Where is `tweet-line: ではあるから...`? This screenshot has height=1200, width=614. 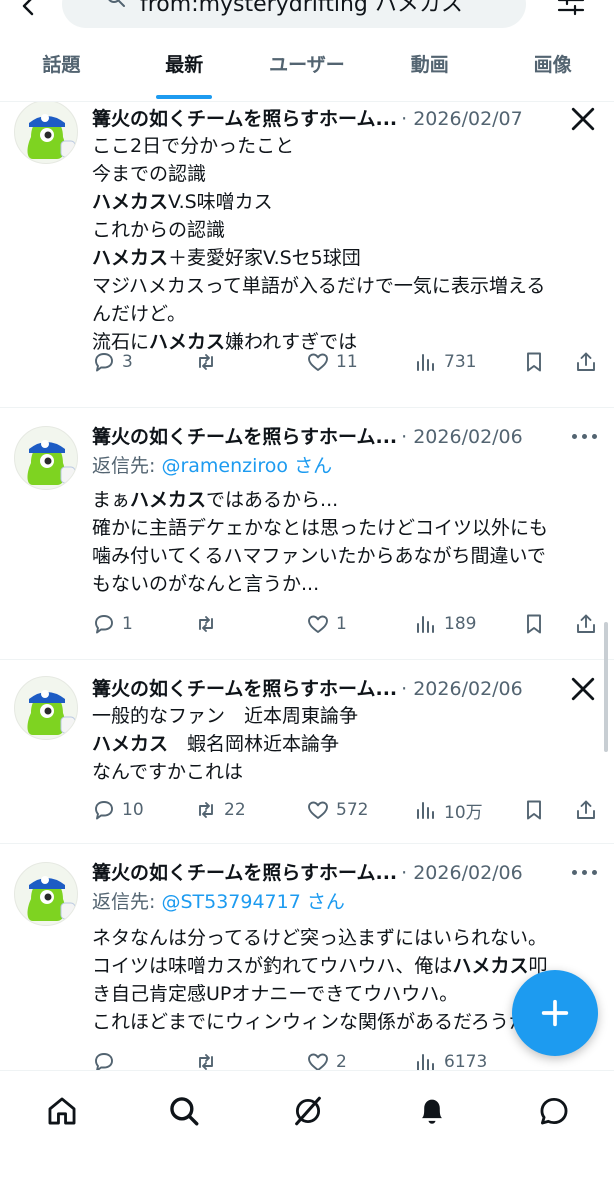 tweet-line: ではあるから... is located at coordinates (272, 500).